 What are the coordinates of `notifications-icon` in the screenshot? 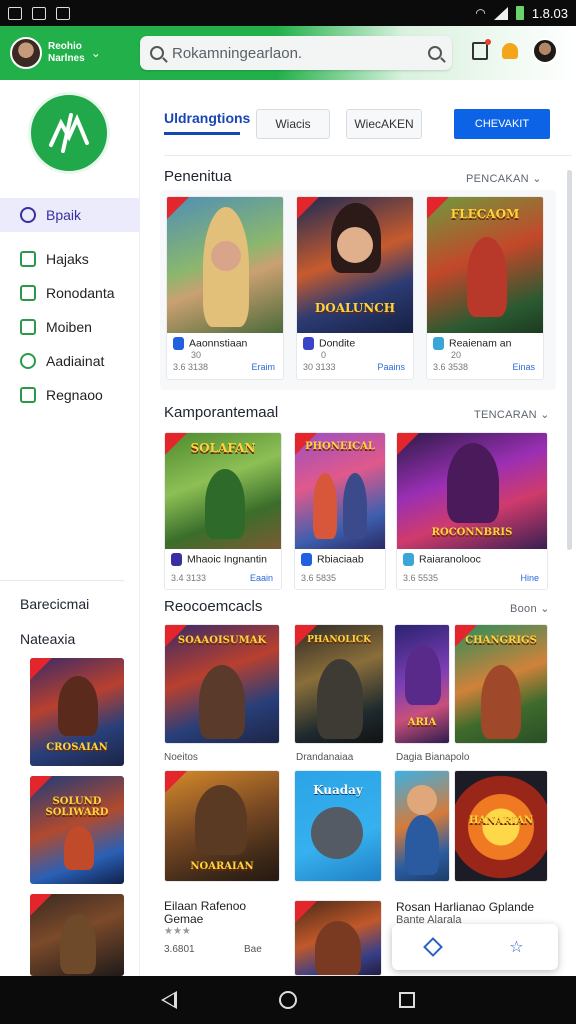 It's located at (510, 51).